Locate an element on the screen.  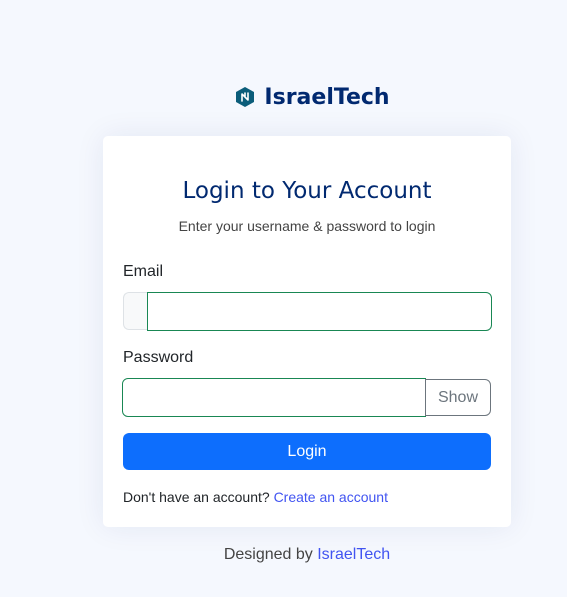
credits: Designed by IsraelTech is located at coordinates (283, 555).